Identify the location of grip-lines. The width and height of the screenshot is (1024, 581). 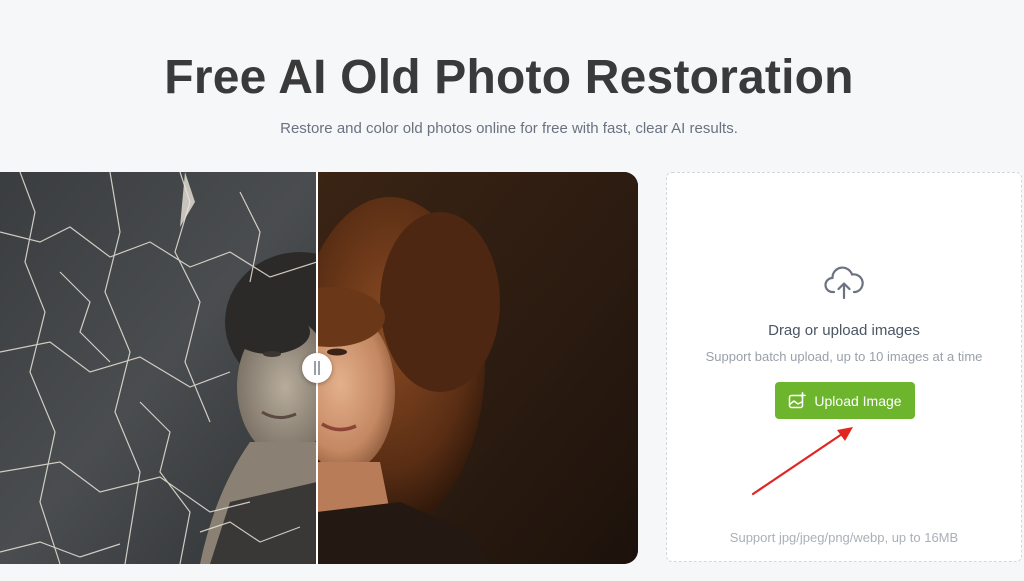
(317, 368).